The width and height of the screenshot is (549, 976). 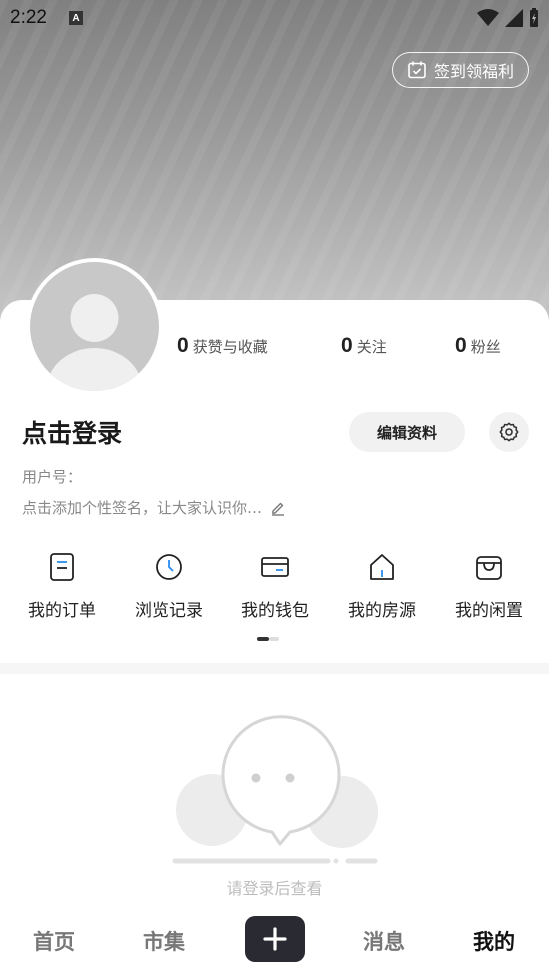 What do you see at coordinates (62, 567) in the screenshot?
I see `order-icon` at bounding box center [62, 567].